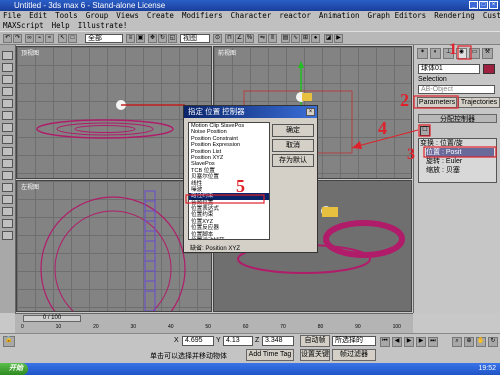 This screenshot has height=375, width=500. What do you see at coordinates (469, 342) in the screenshot?
I see `zoom-all-icon: ⊕` at bounding box center [469, 342].